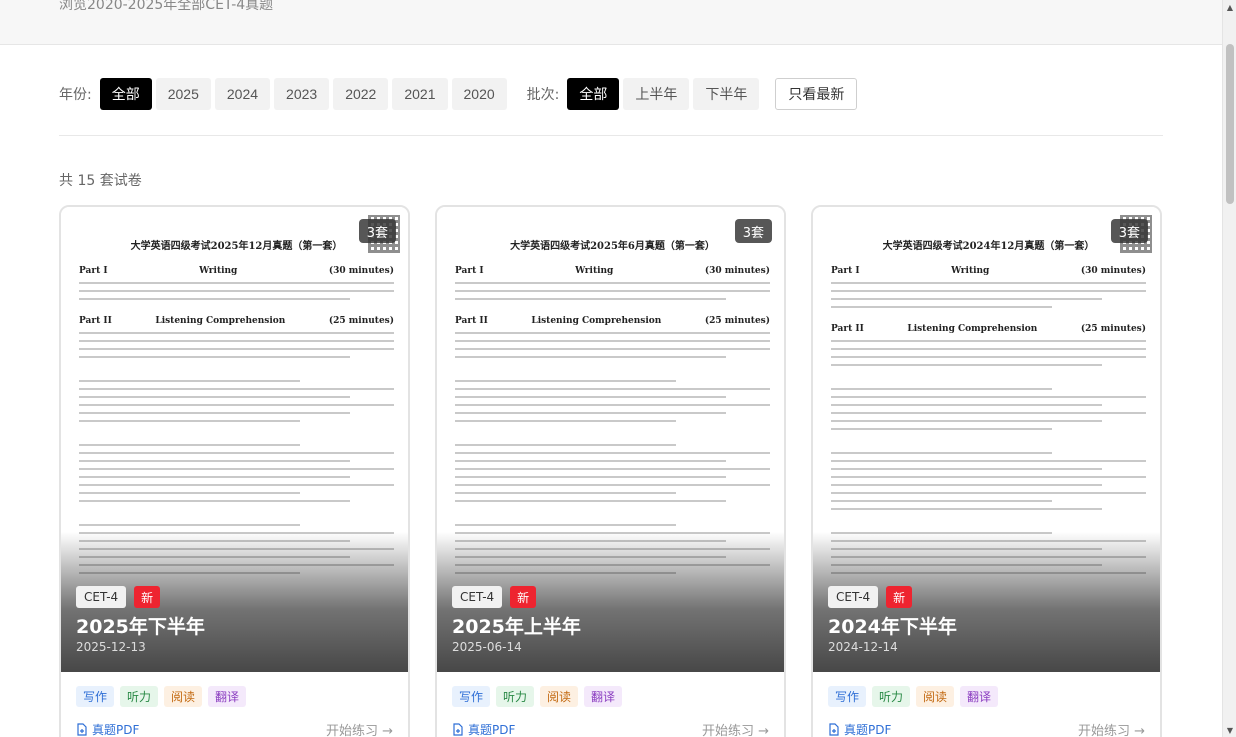 Image resolution: width=1236 pixels, height=737 pixels. I want to click on exam-title: 2024年下半年, so click(892, 627).